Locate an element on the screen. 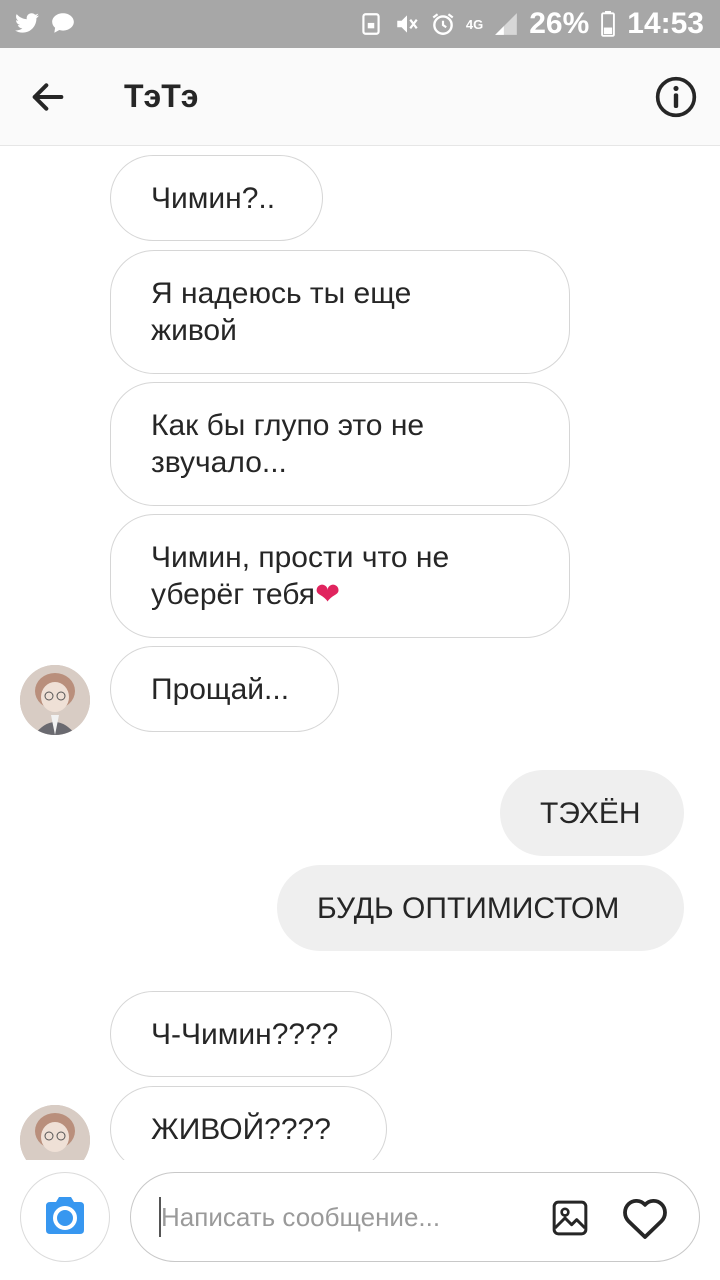 This screenshot has width=720, height=1280. message-bubble-incoming: ЖИВОЙ???? is located at coordinates (248, 1123).